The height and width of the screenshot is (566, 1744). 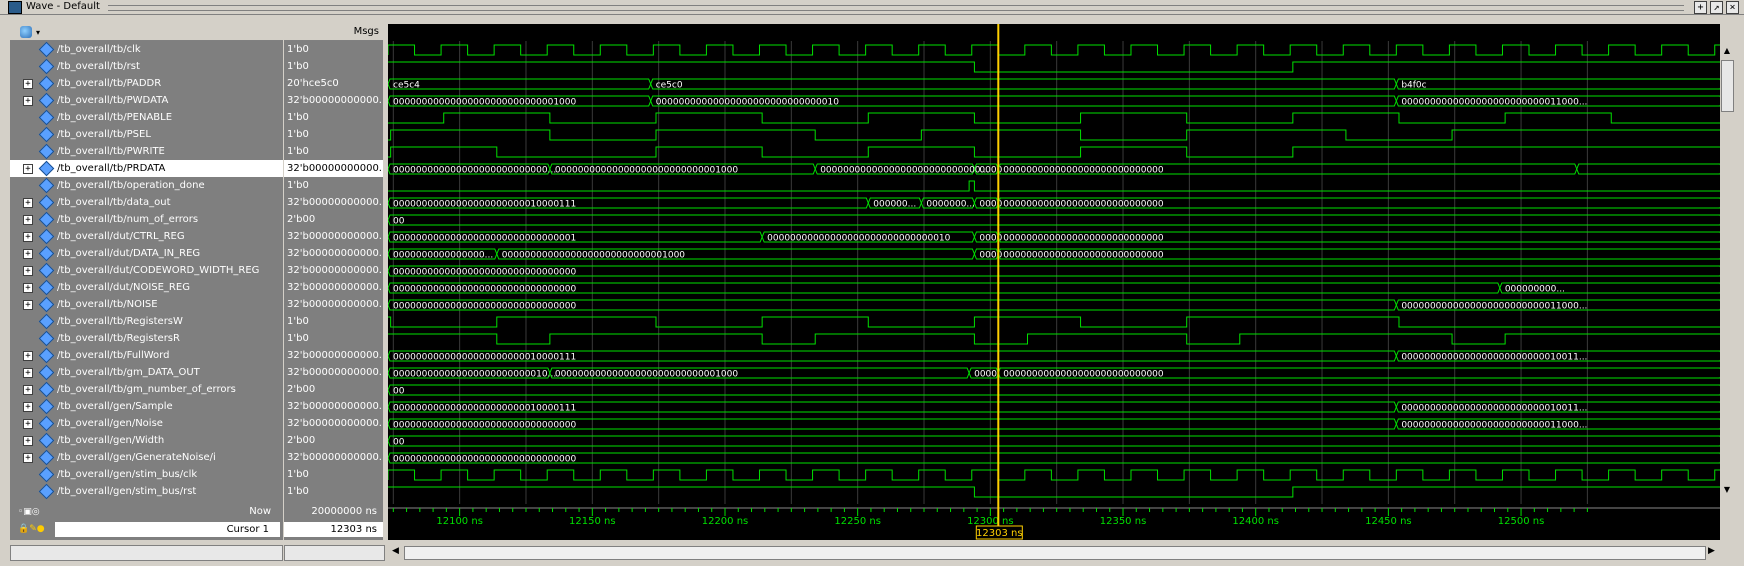 I want to click on vscroll-thumb, so click(x=1727, y=86).